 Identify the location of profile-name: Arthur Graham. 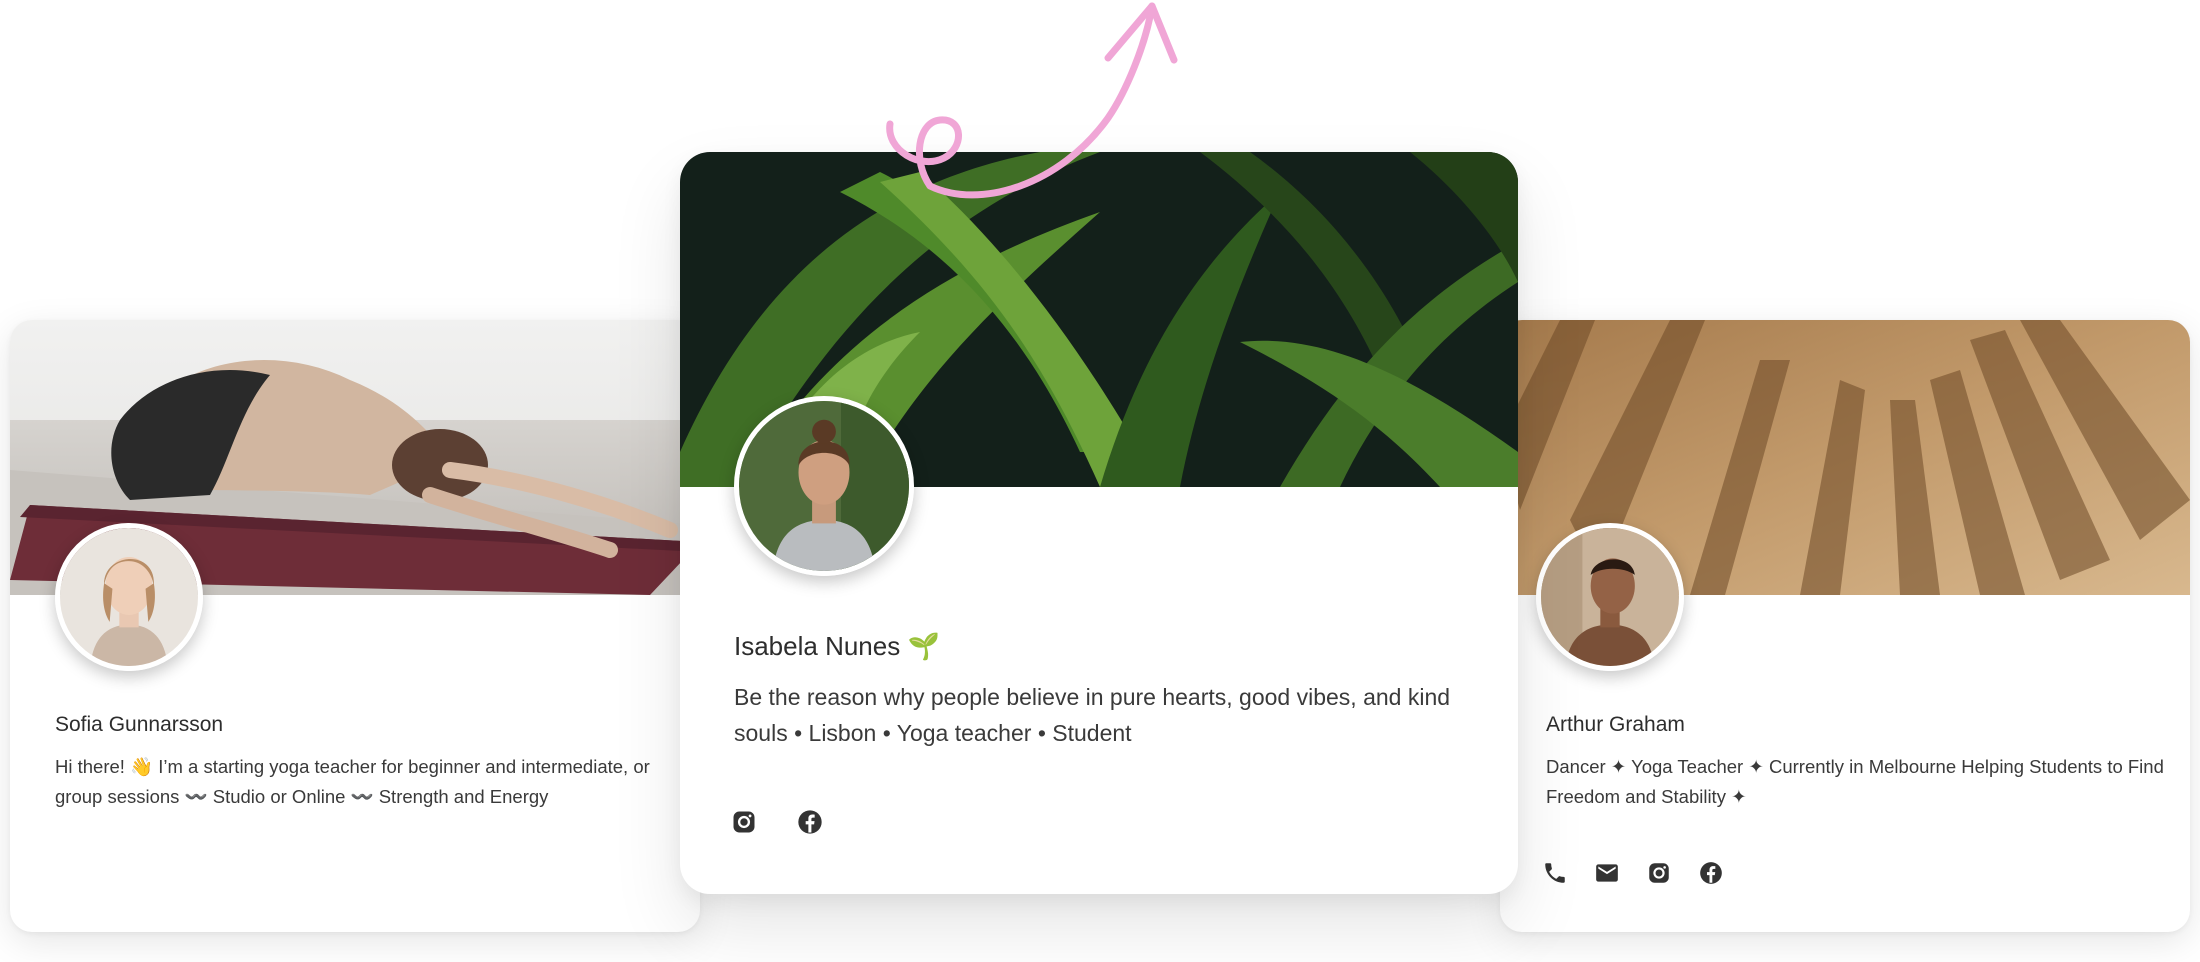
(1615, 724).